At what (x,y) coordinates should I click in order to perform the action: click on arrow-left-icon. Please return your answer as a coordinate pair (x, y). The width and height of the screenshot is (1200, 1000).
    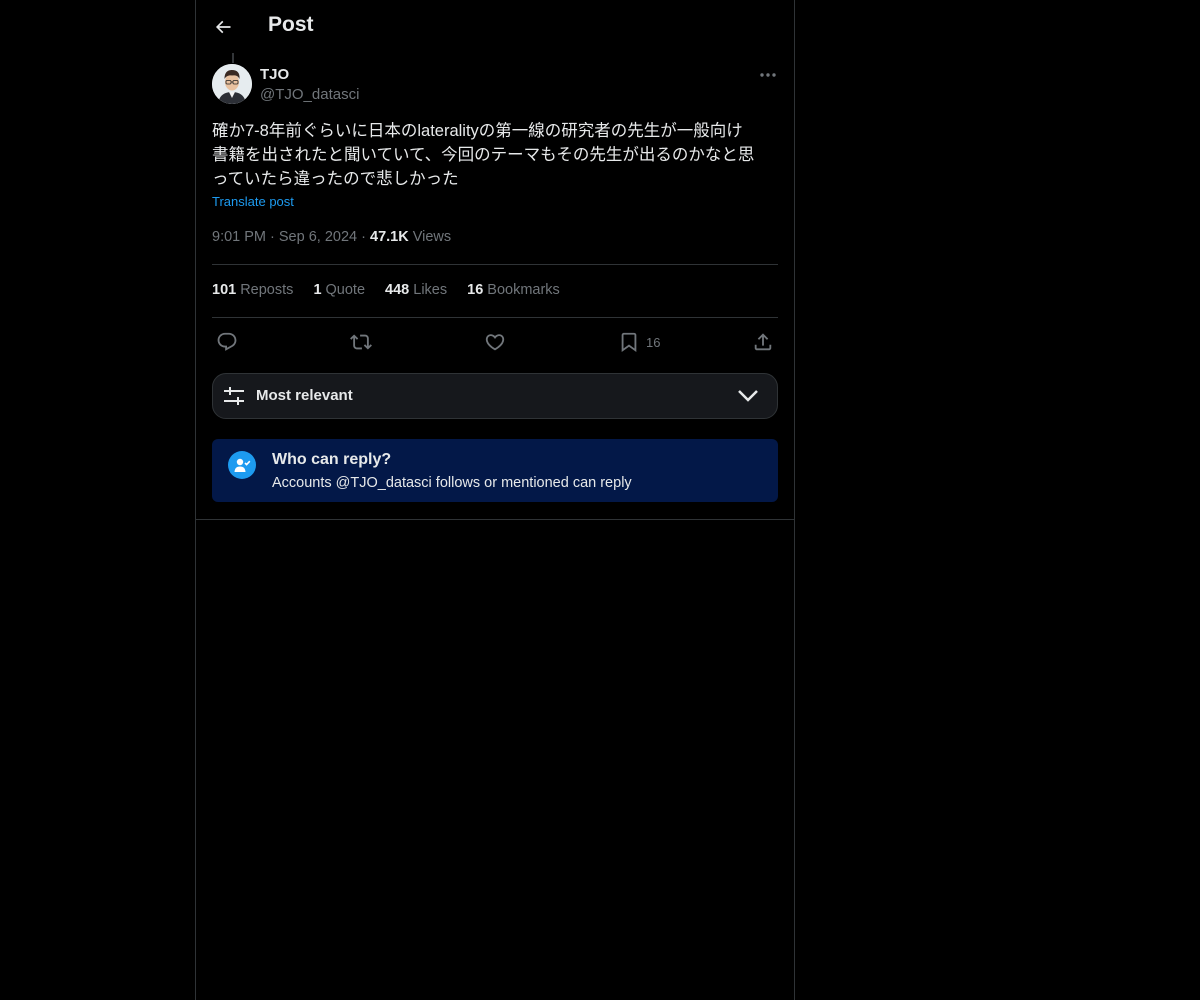
    Looking at the image, I should click on (223, 27).